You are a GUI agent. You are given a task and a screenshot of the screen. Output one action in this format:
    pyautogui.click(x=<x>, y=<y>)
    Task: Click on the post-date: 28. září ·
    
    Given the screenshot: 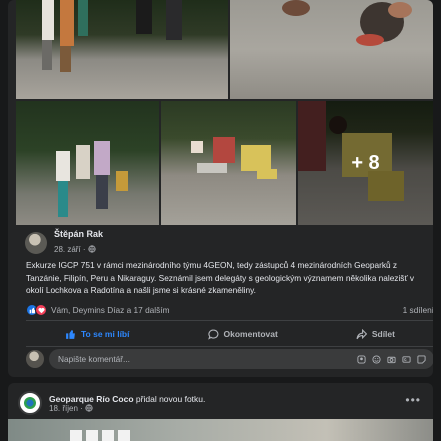 What is the action you would take?
    pyautogui.click(x=75, y=249)
    